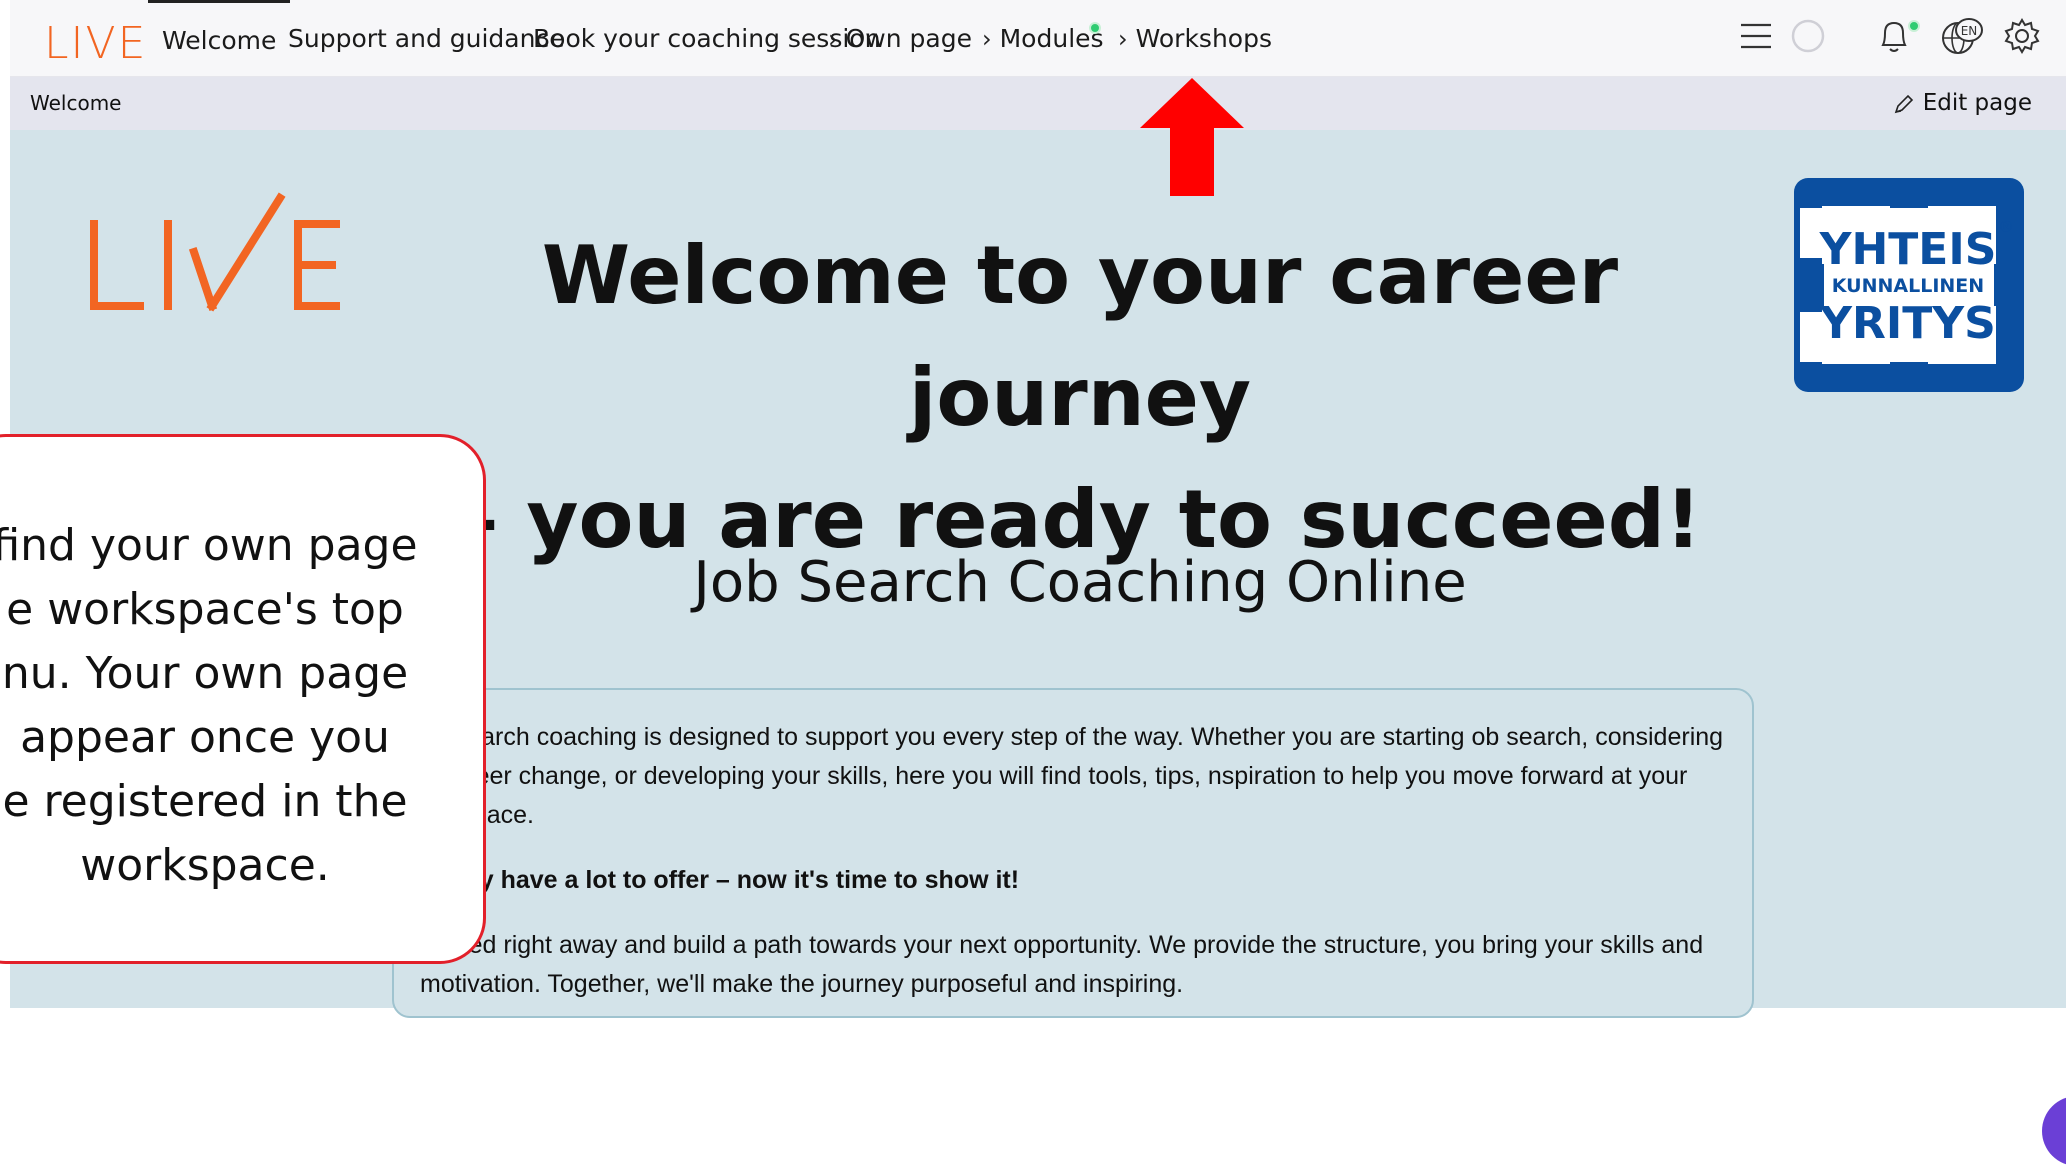 The width and height of the screenshot is (2066, 1166). What do you see at coordinates (1051, 38) in the screenshot?
I see `nav-tab-label: Modules` at bounding box center [1051, 38].